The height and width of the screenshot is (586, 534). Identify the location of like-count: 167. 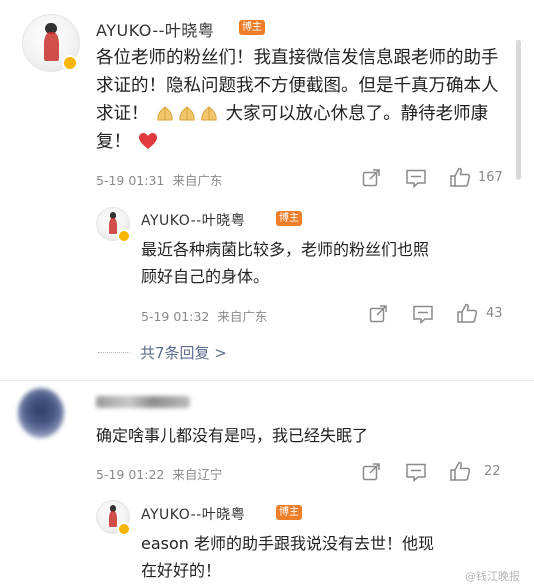
(490, 177).